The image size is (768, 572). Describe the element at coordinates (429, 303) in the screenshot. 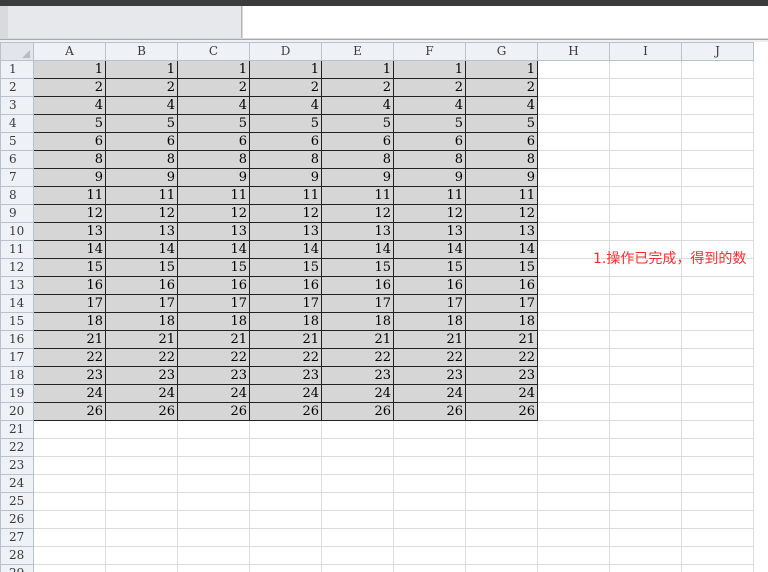

I see `cell-f14: 17` at that location.